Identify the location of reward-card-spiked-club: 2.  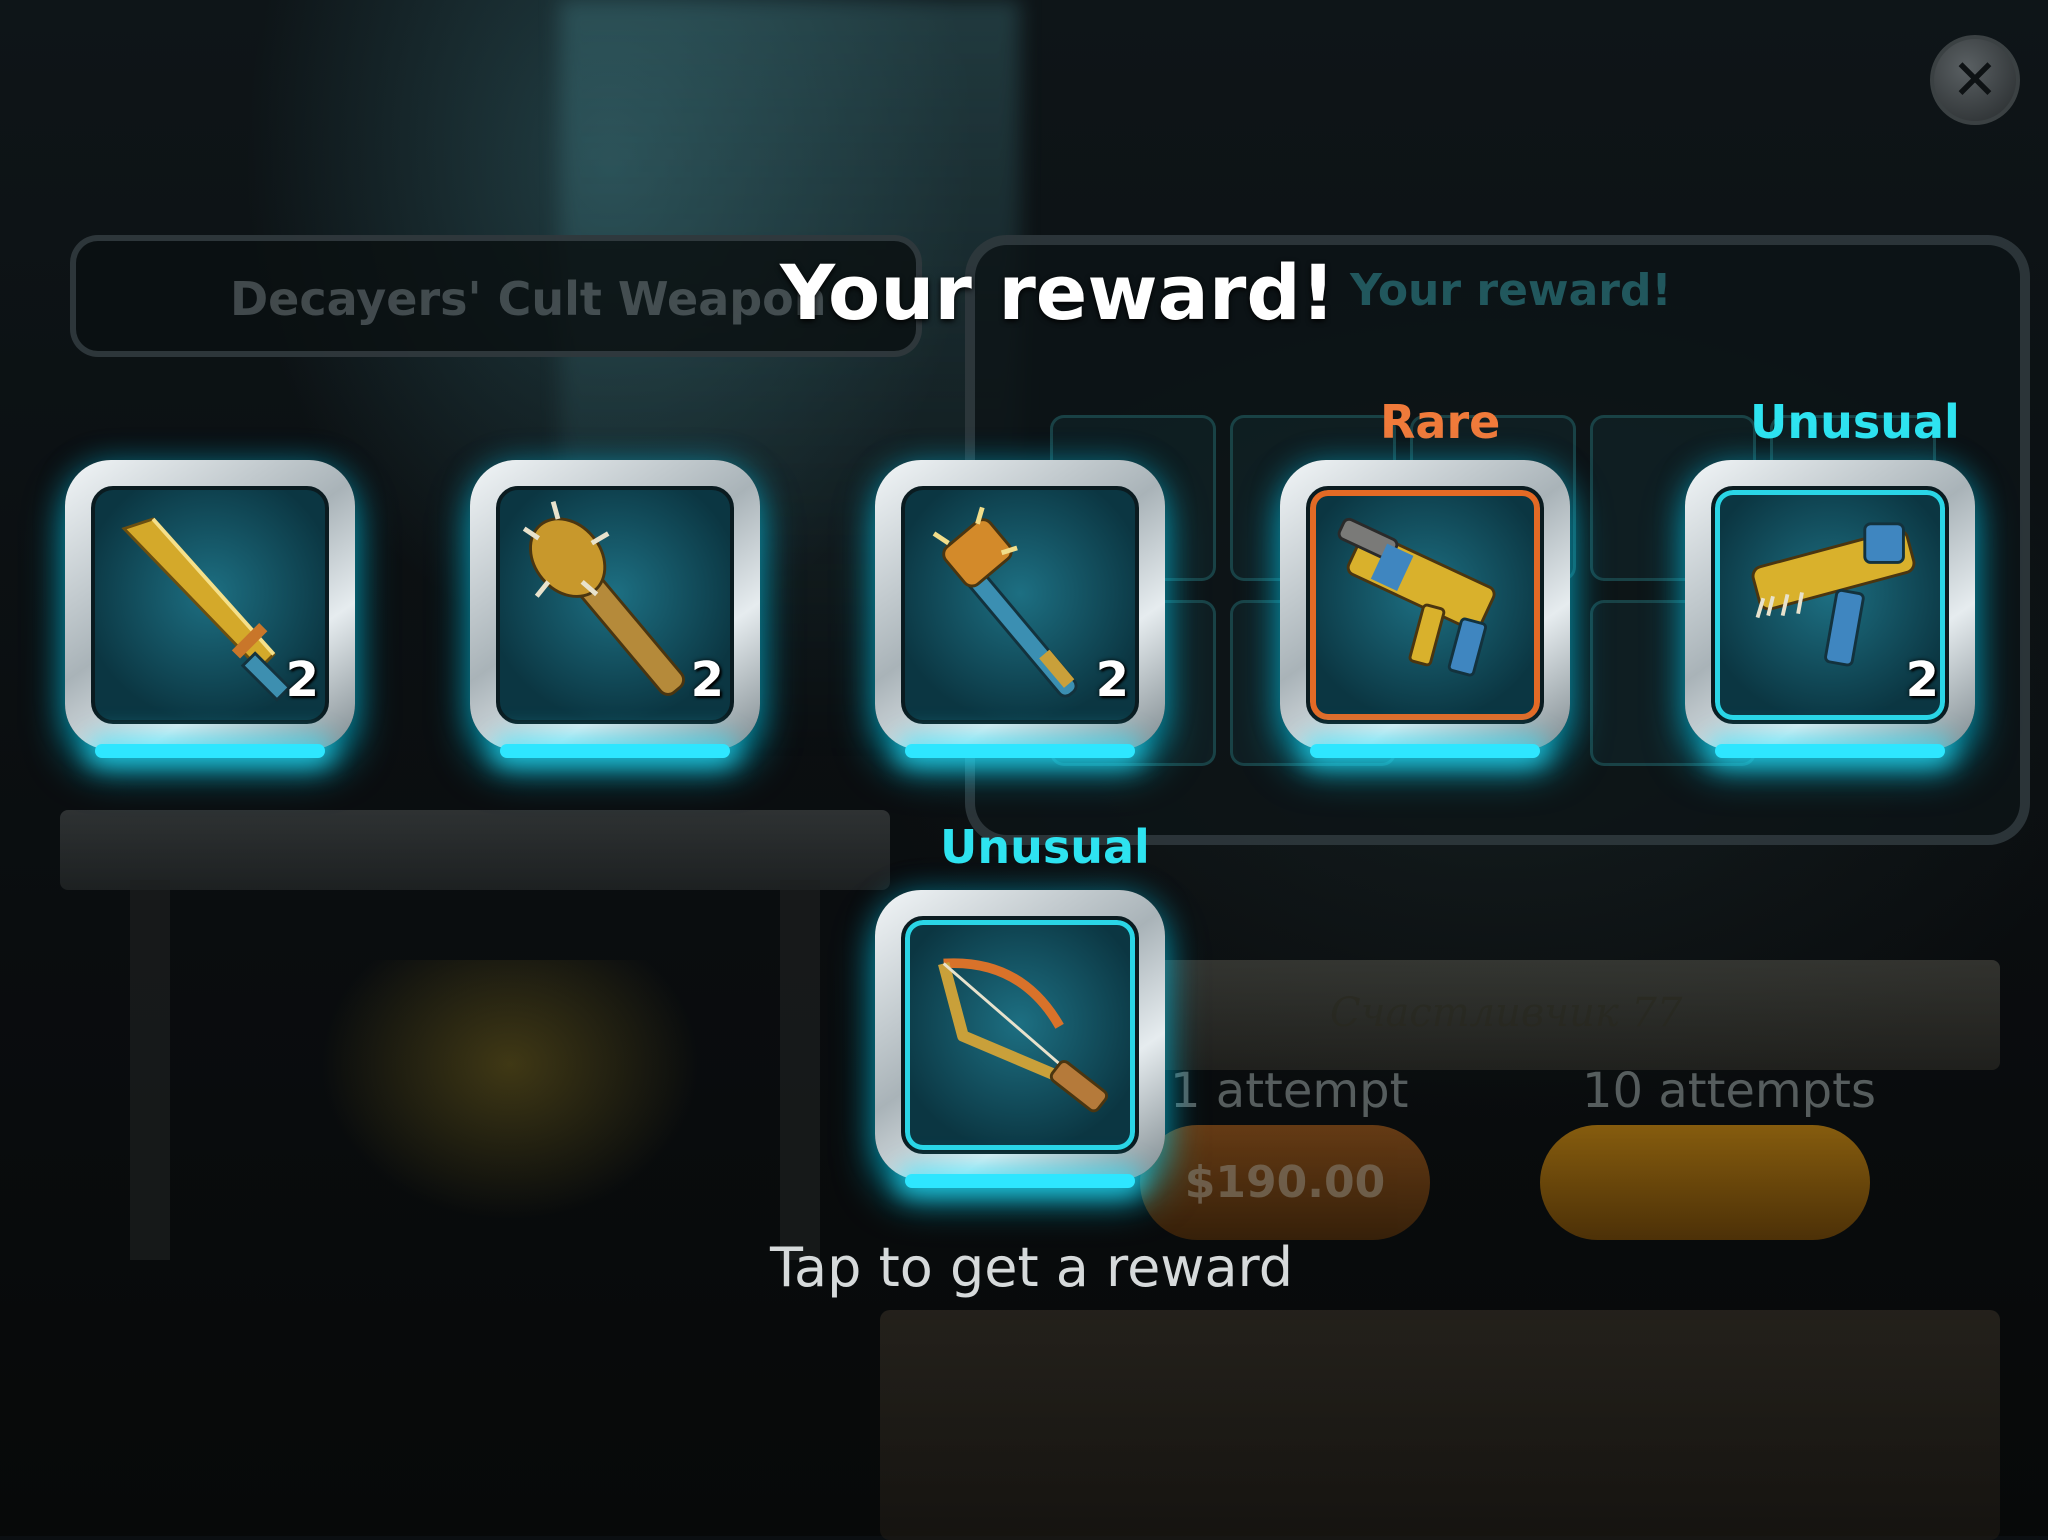
(615, 609).